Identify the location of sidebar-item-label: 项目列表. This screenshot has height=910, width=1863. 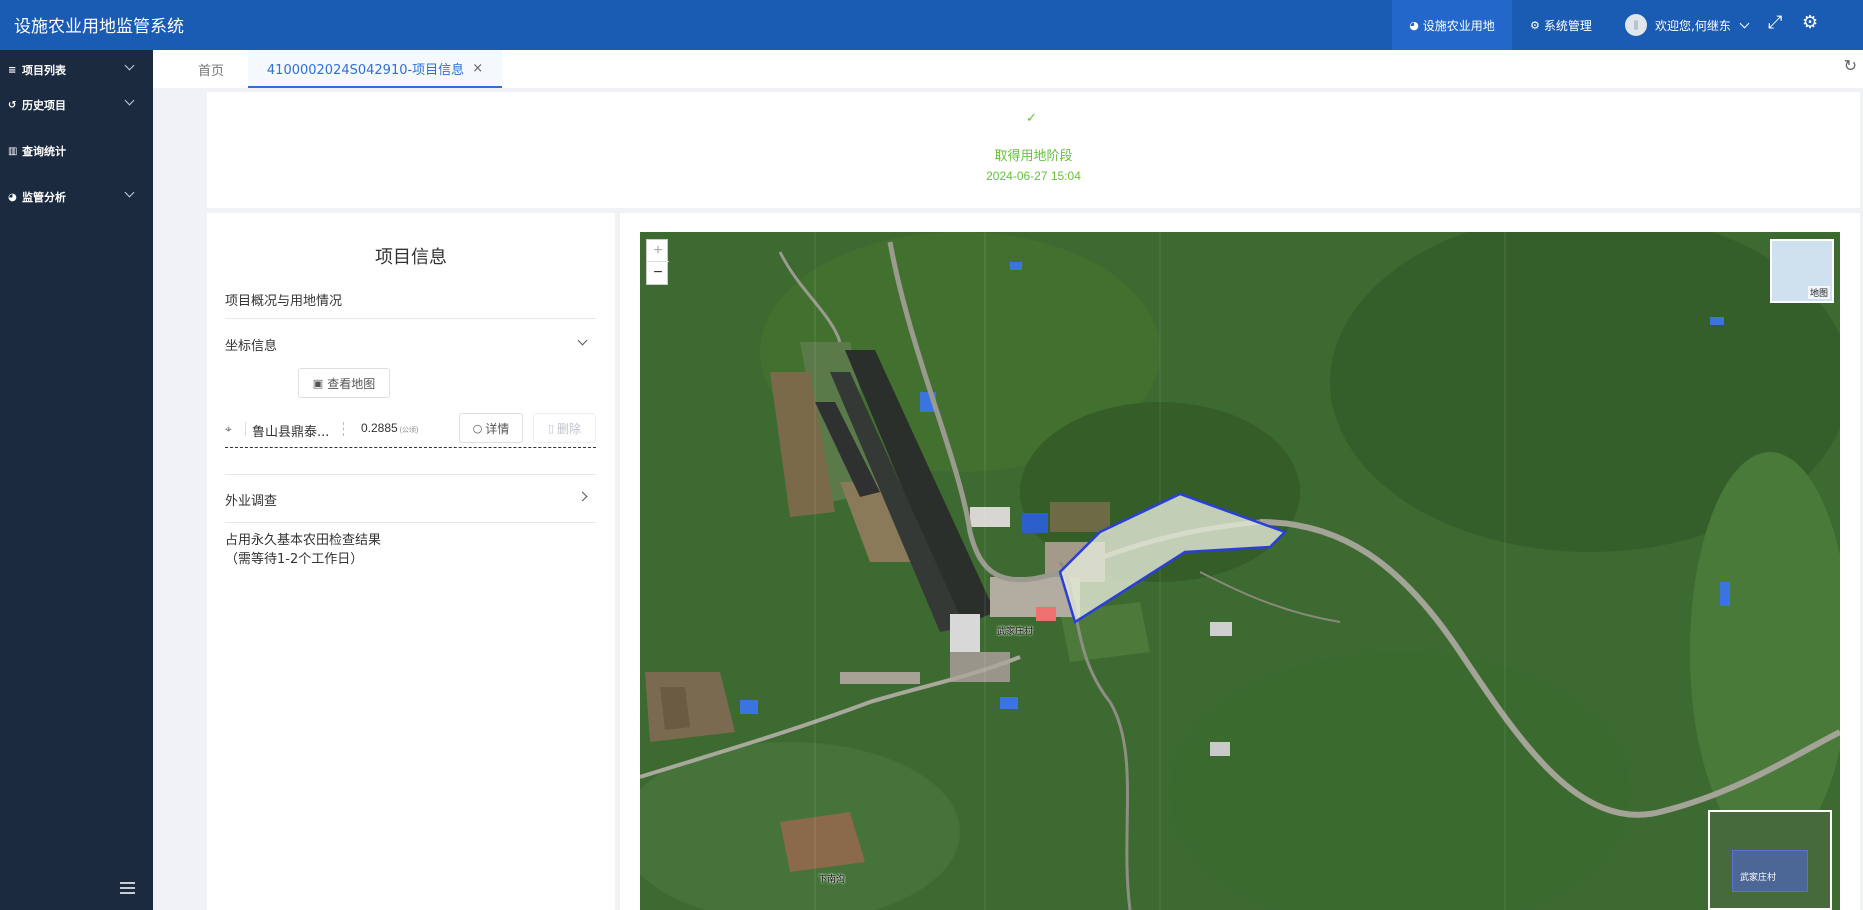
(44, 70).